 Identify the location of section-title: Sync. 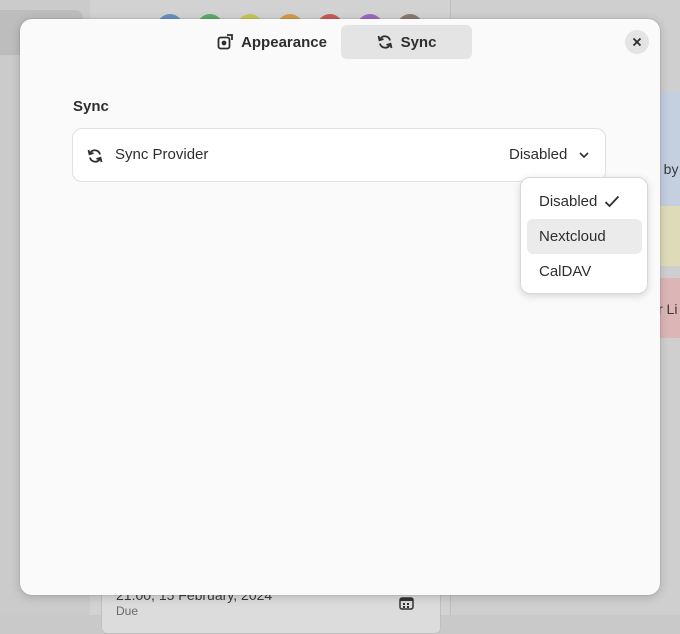
(91, 106).